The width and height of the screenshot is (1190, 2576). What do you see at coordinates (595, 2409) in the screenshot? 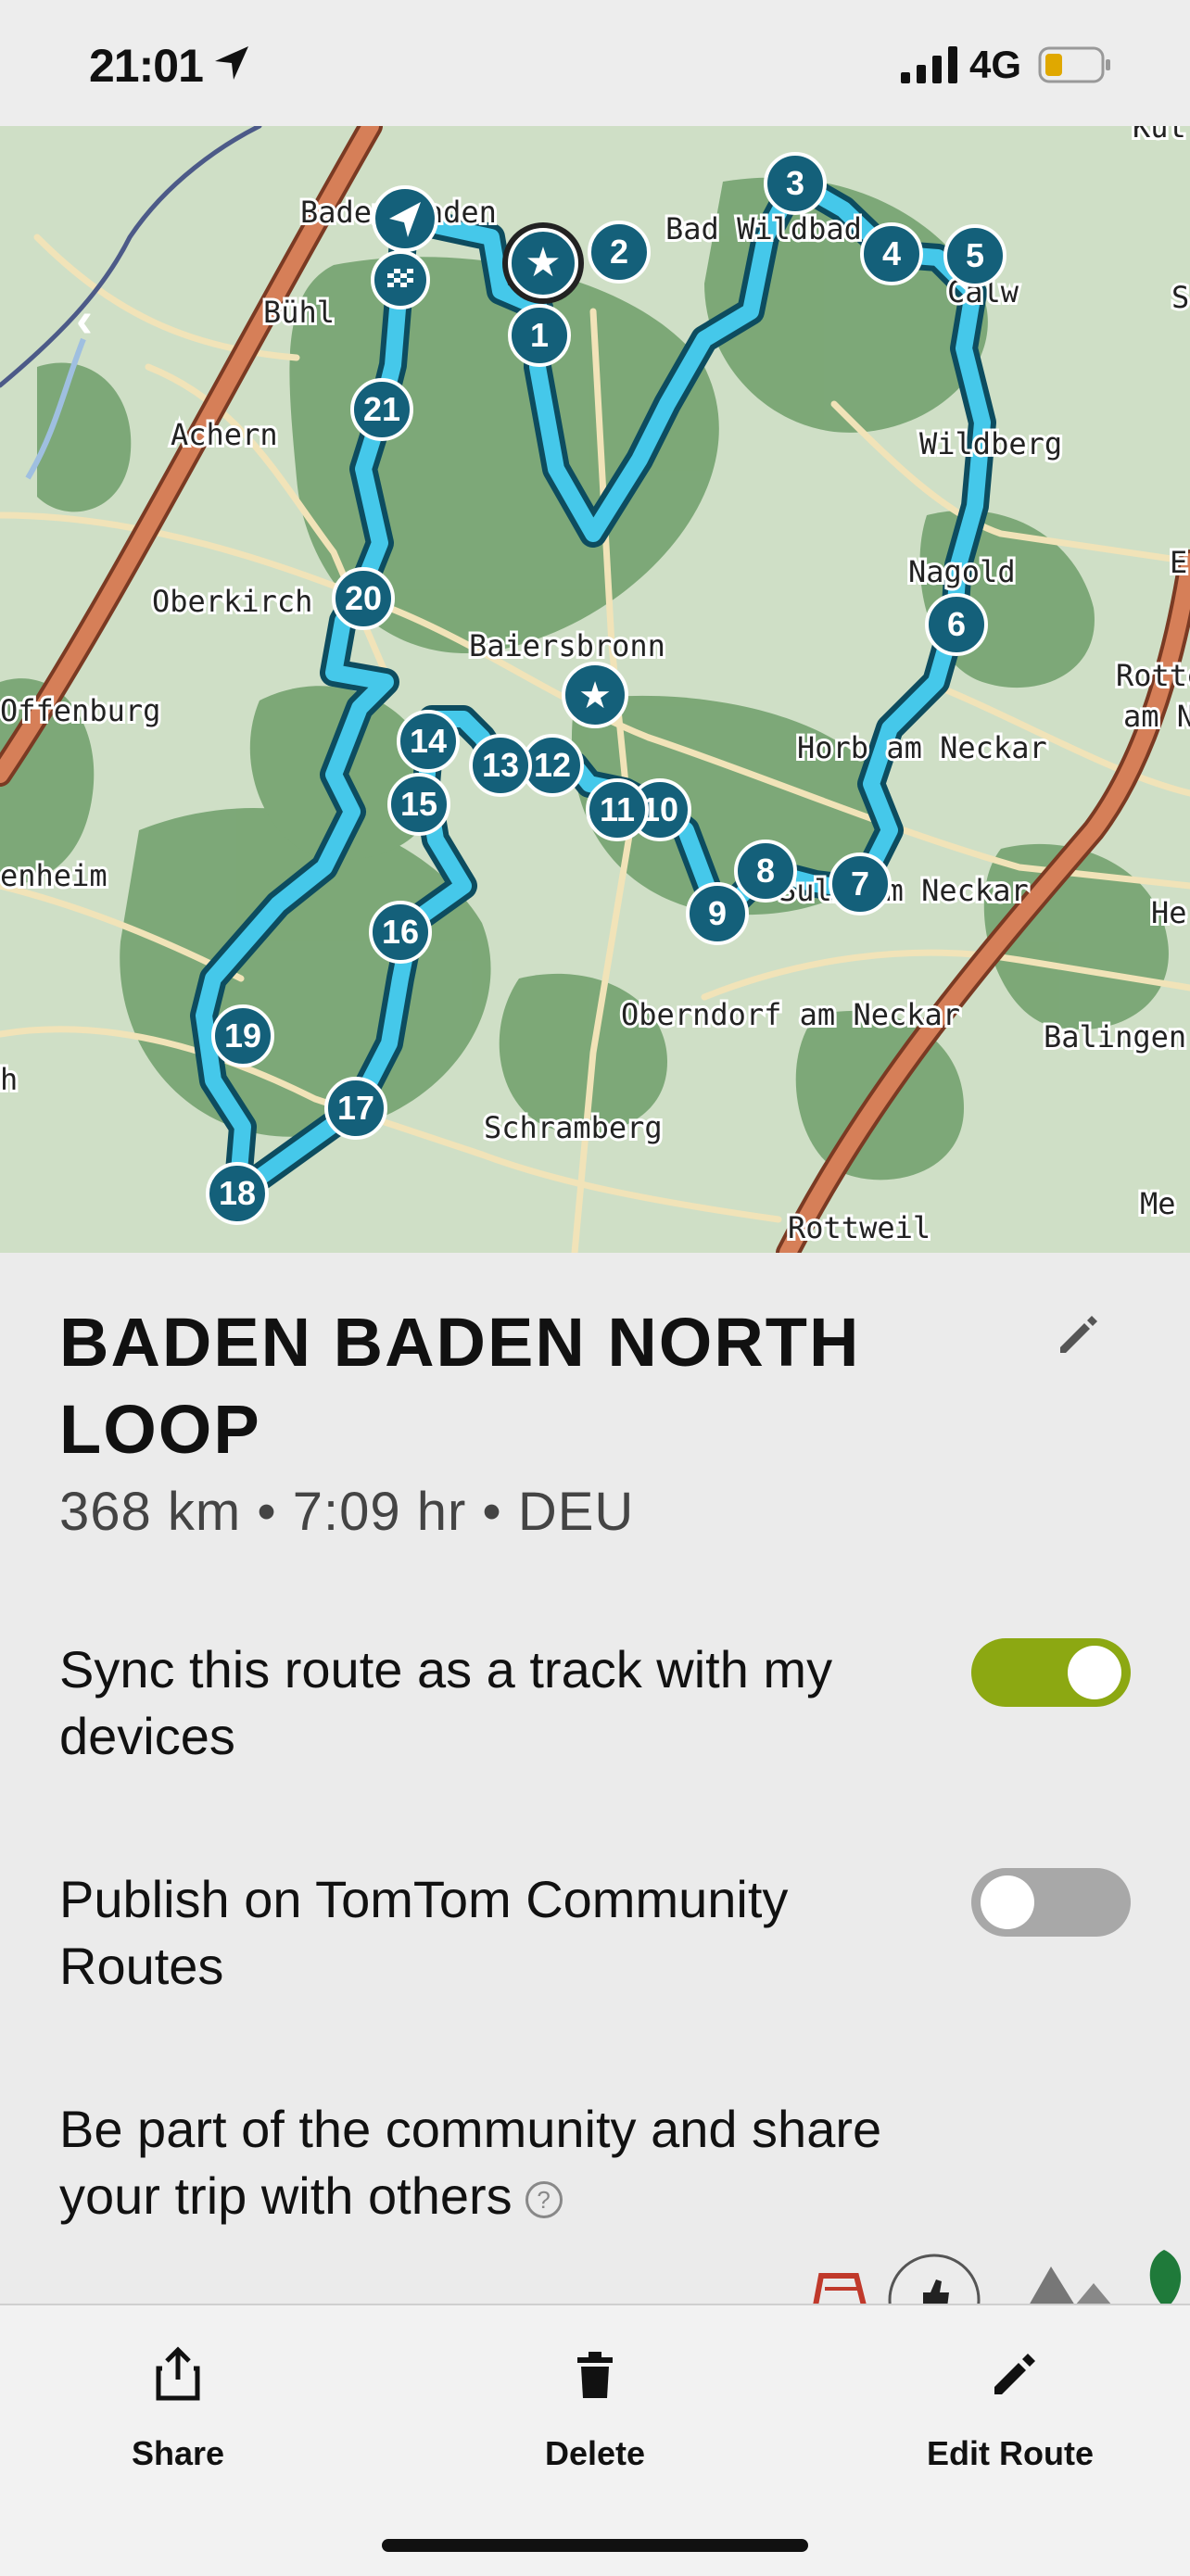
I see `delete-button: Delete` at bounding box center [595, 2409].